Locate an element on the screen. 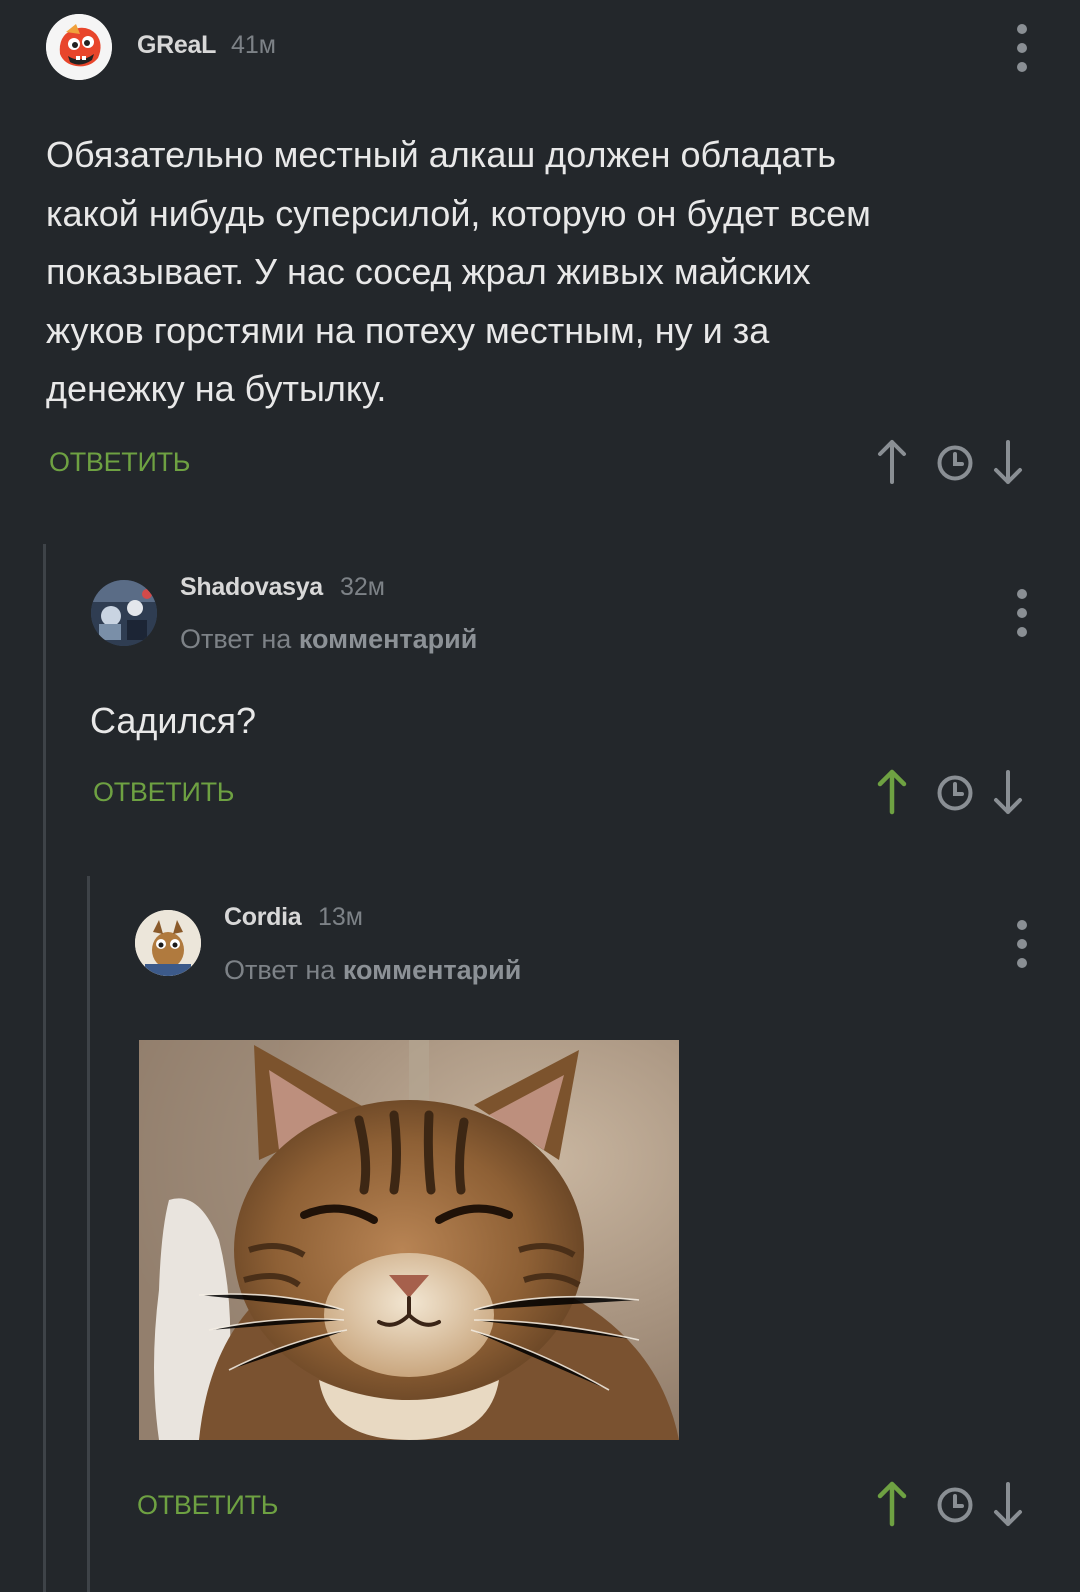 The image size is (1080, 1592). username: Shadovasya is located at coordinates (251, 587).